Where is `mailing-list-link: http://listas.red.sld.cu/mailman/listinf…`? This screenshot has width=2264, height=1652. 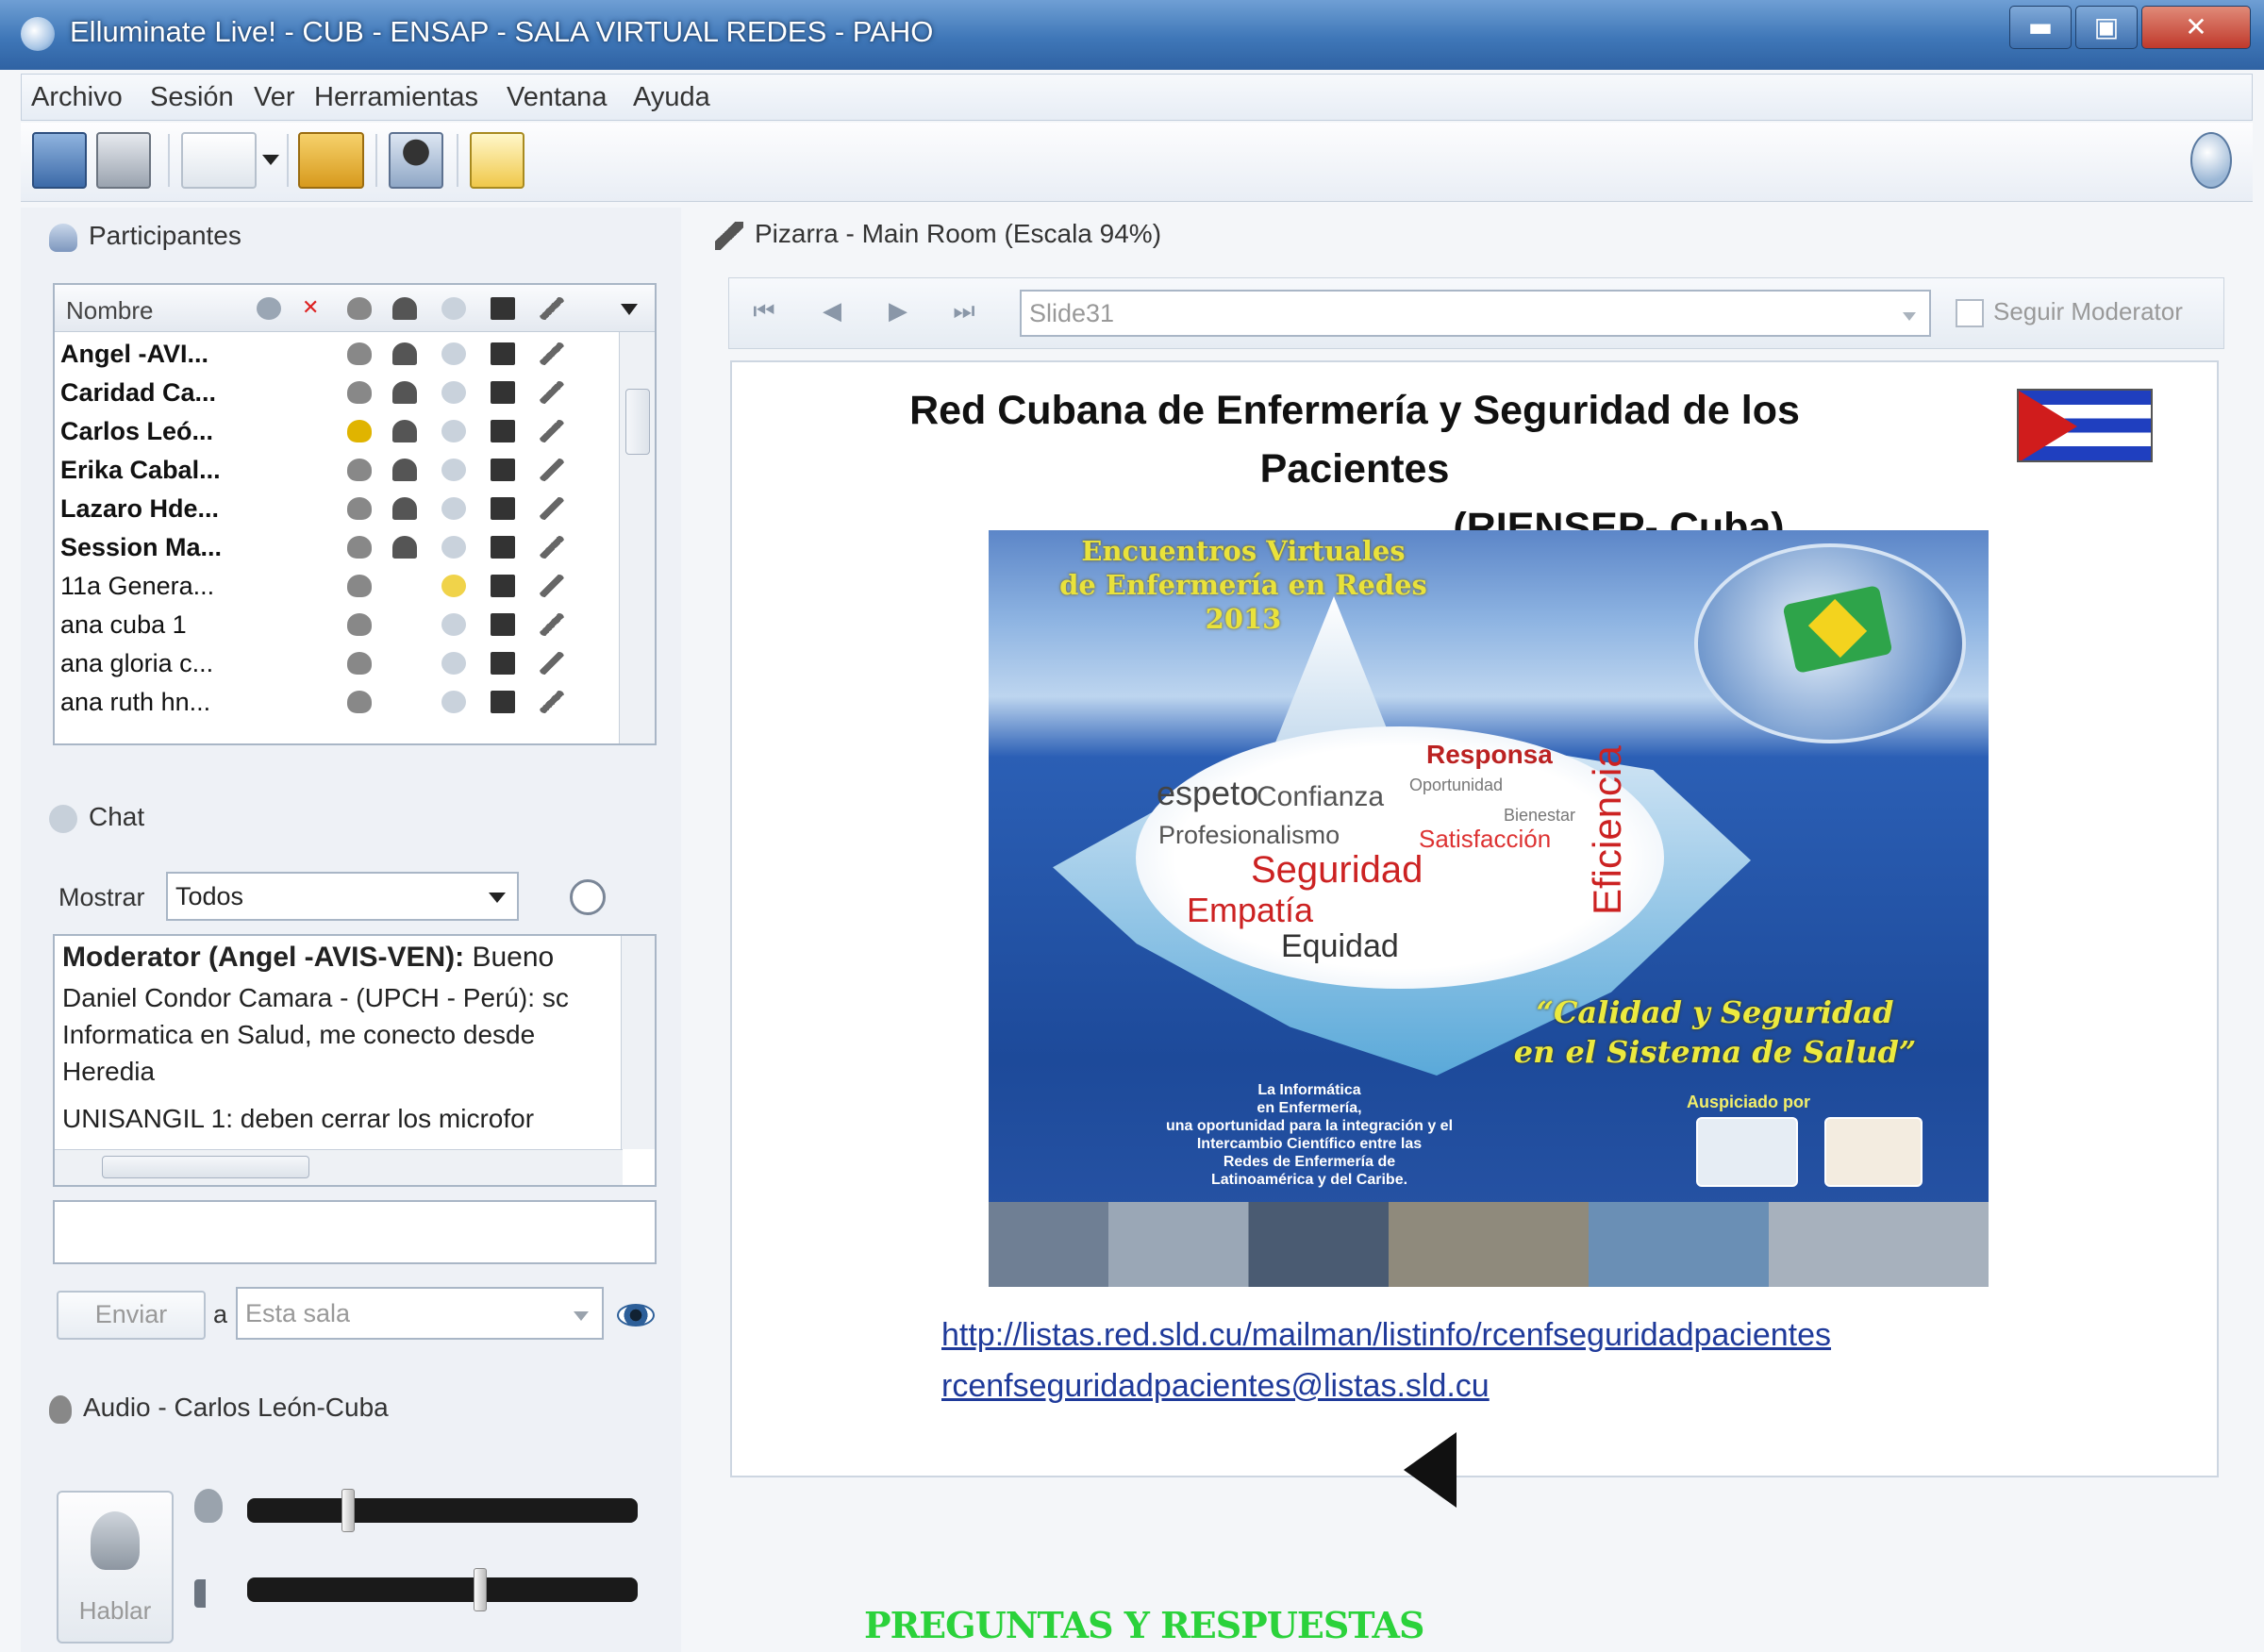 mailing-list-link: http://listas.red.sld.cu/mailman/listinf… is located at coordinates (1386, 1335).